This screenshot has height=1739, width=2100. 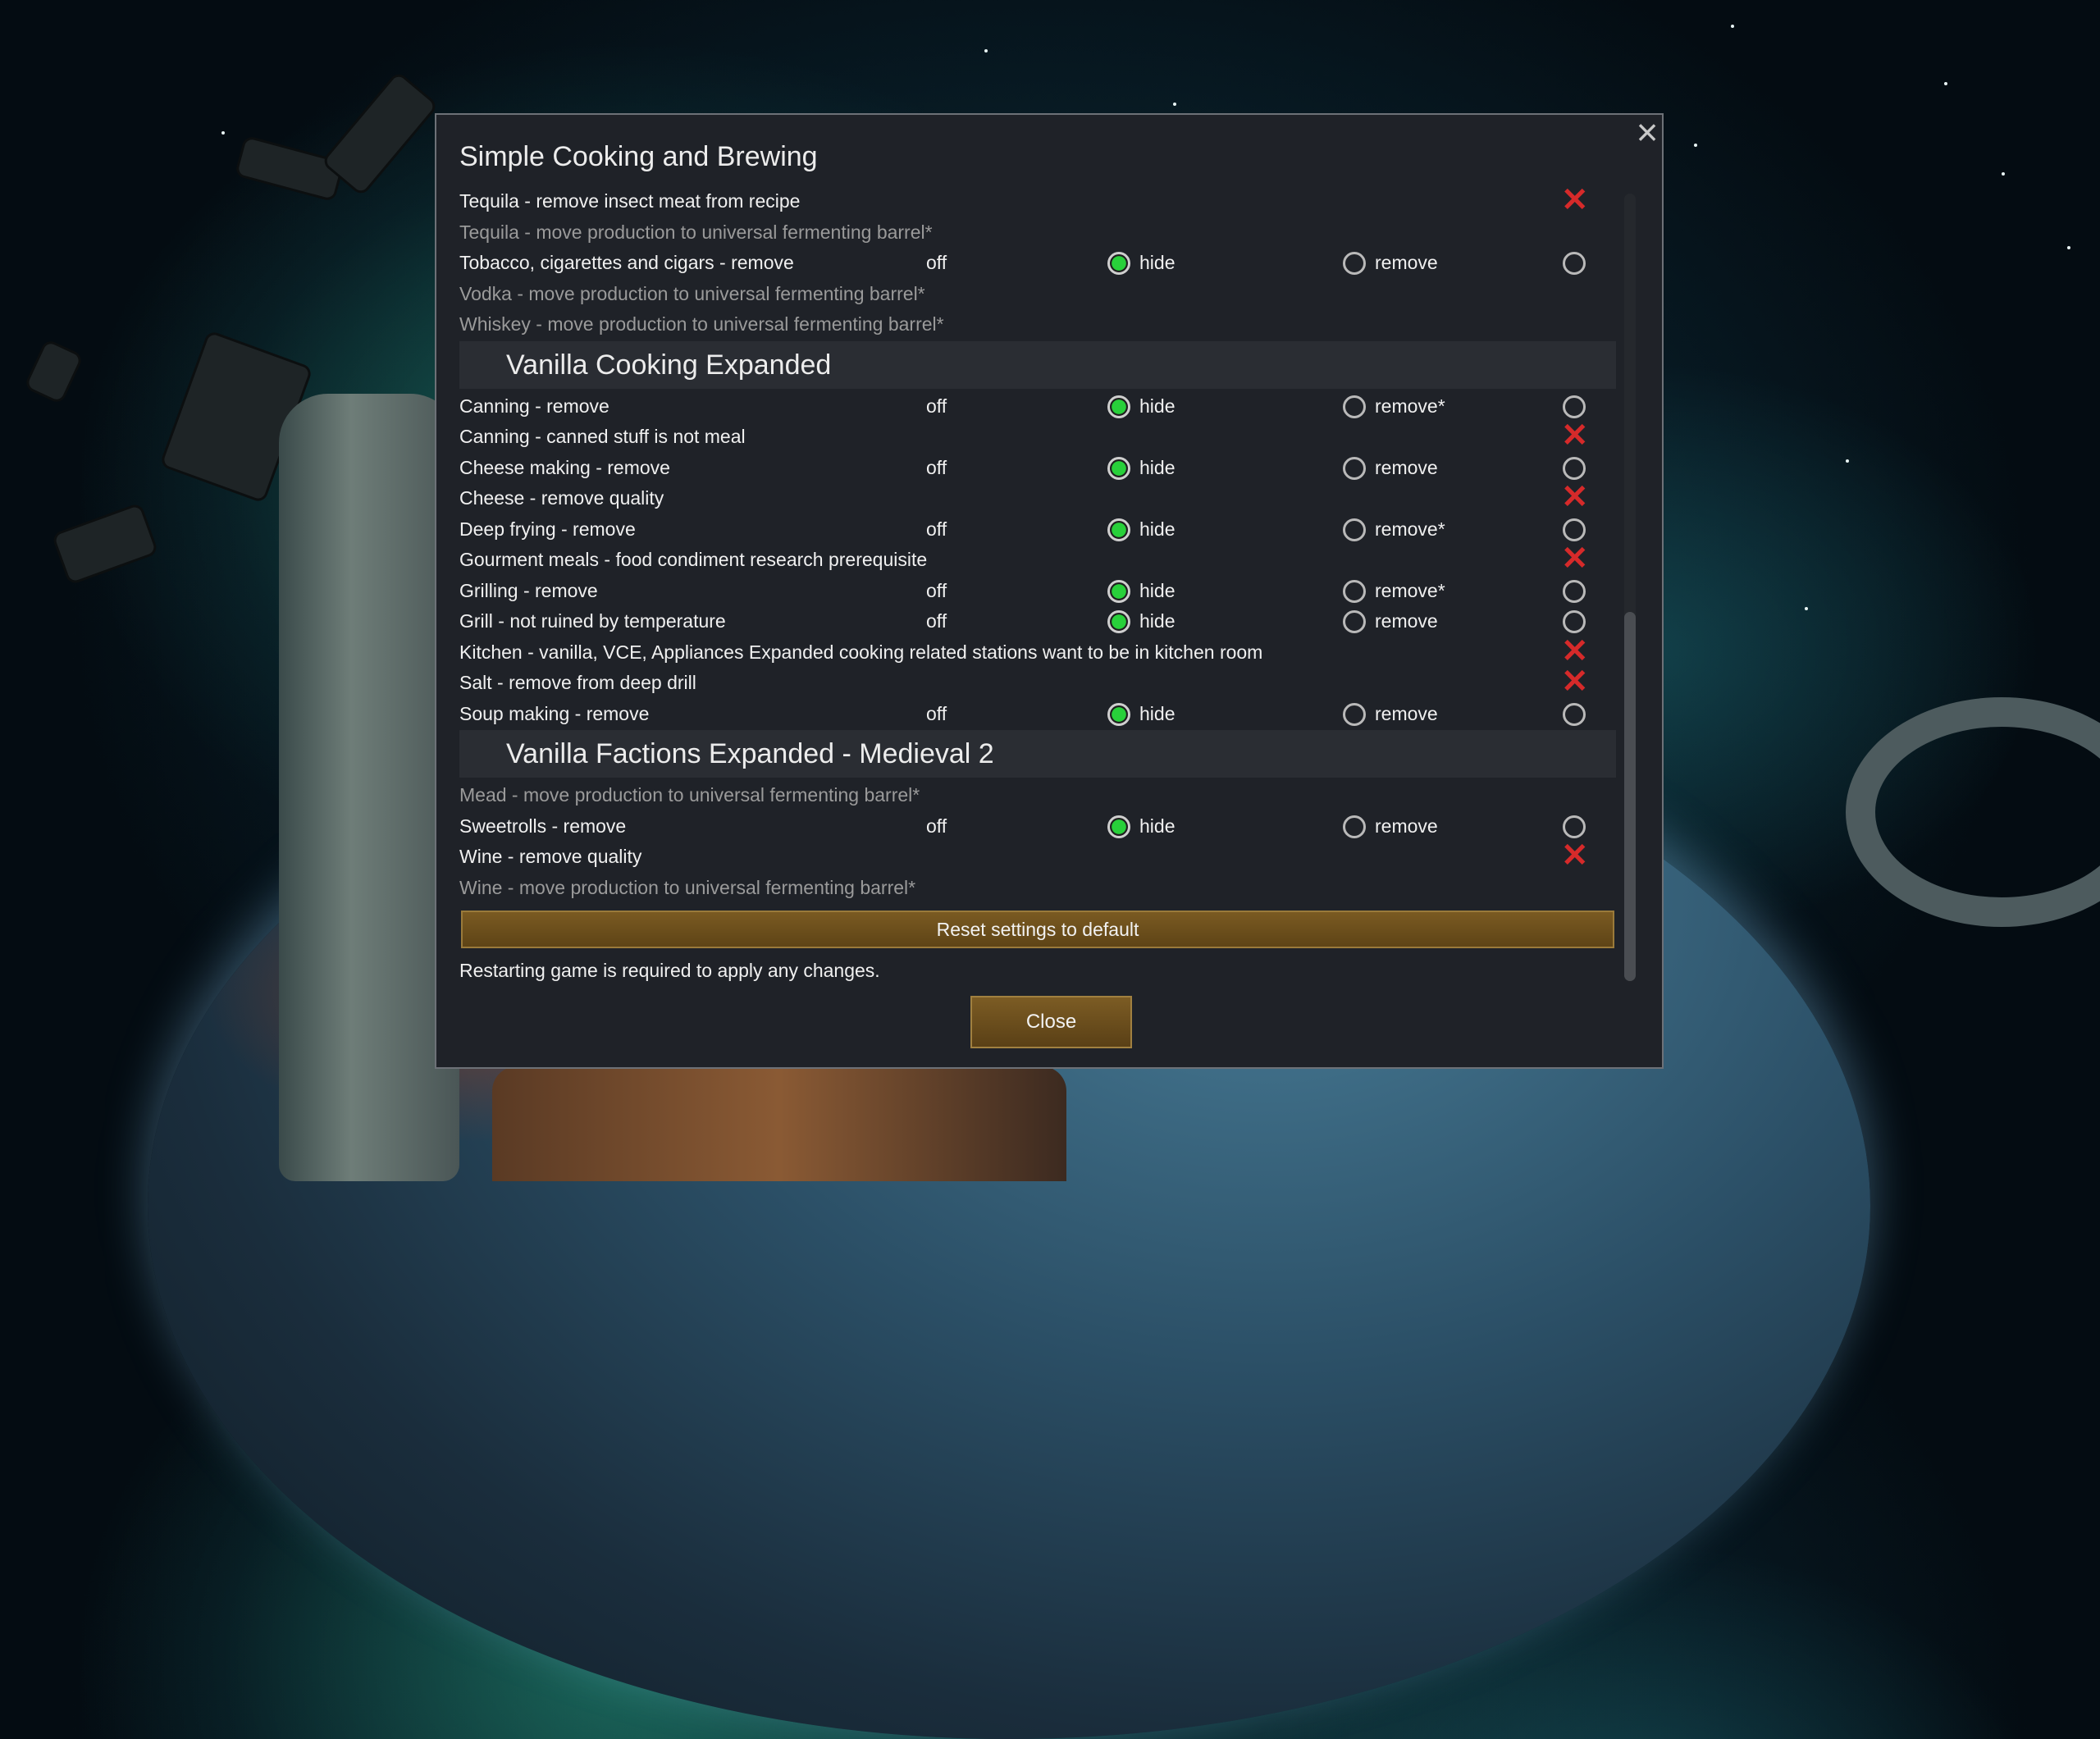 I want to click on pawn-character-art, so click(x=369, y=787).